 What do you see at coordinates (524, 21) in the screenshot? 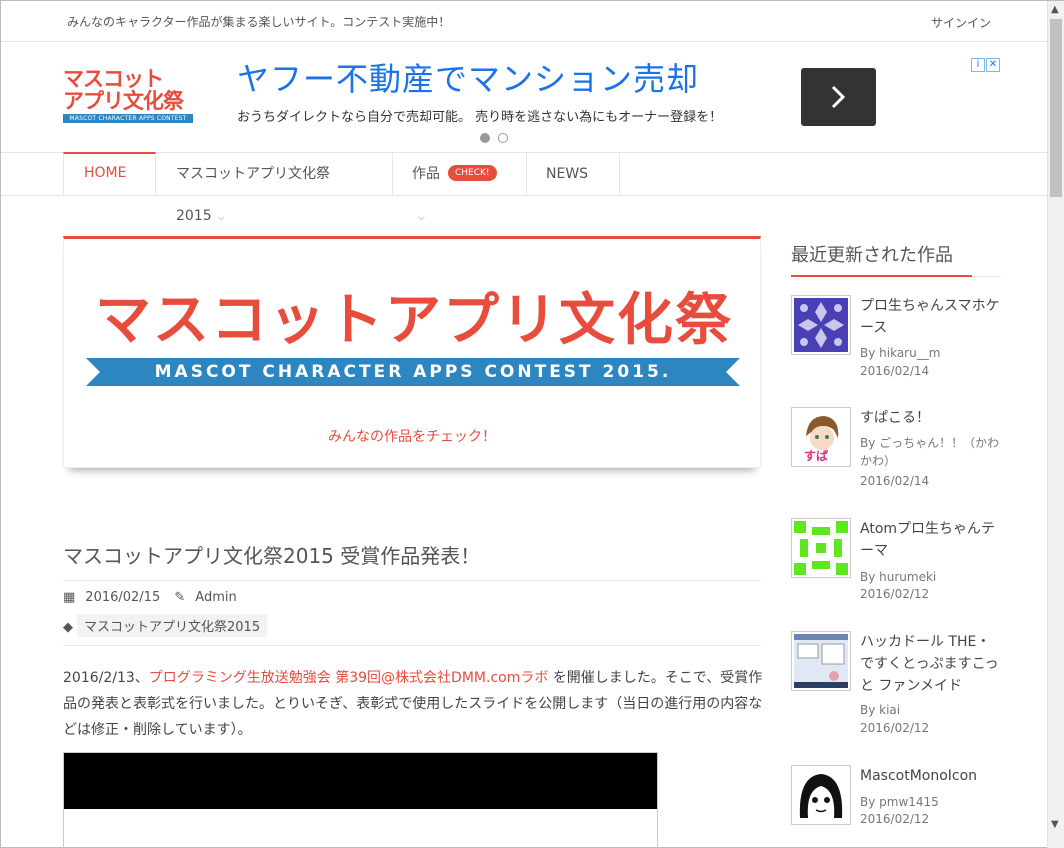
I see `top-bar: みんなのキャラクター作品が集まる楽しいサイト。コンテスト実施中！ サインイン` at bounding box center [524, 21].